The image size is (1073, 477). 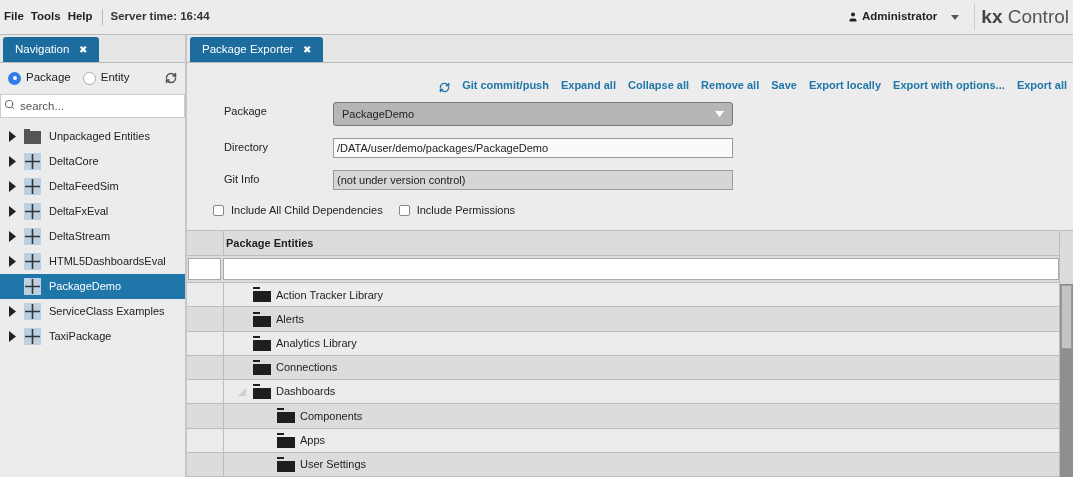 What do you see at coordinates (307, 367) in the screenshot?
I see `entity-name: Connections` at bounding box center [307, 367].